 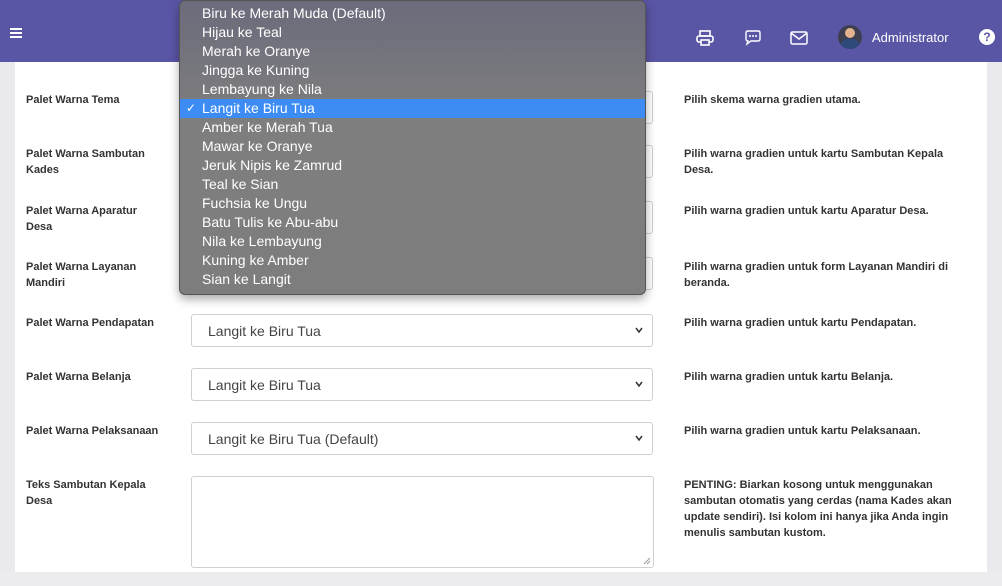 What do you see at coordinates (191, 108) in the screenshot?
I see `check-icon: ✓` at bounding box center [191, 108].